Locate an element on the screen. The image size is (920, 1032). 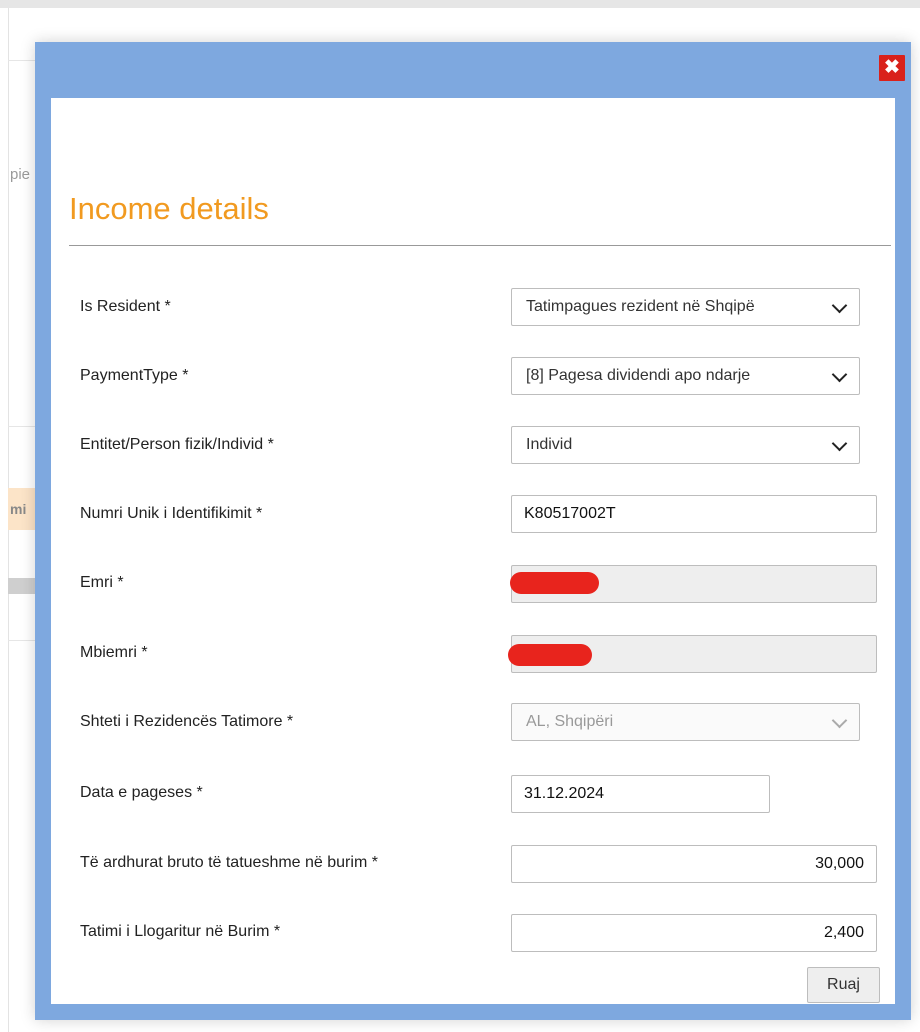
entity-type-label: Entitet/Person fizik/Individ * is located at coordinates (177, 444).